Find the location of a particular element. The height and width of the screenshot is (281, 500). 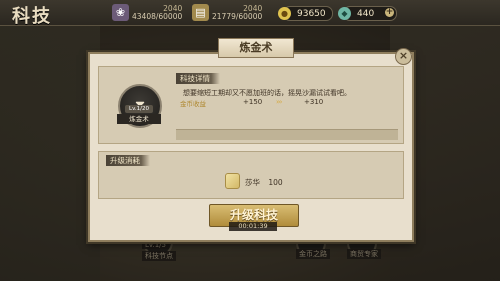

gem-icon: ◆ is located at coordinates (344, 13).